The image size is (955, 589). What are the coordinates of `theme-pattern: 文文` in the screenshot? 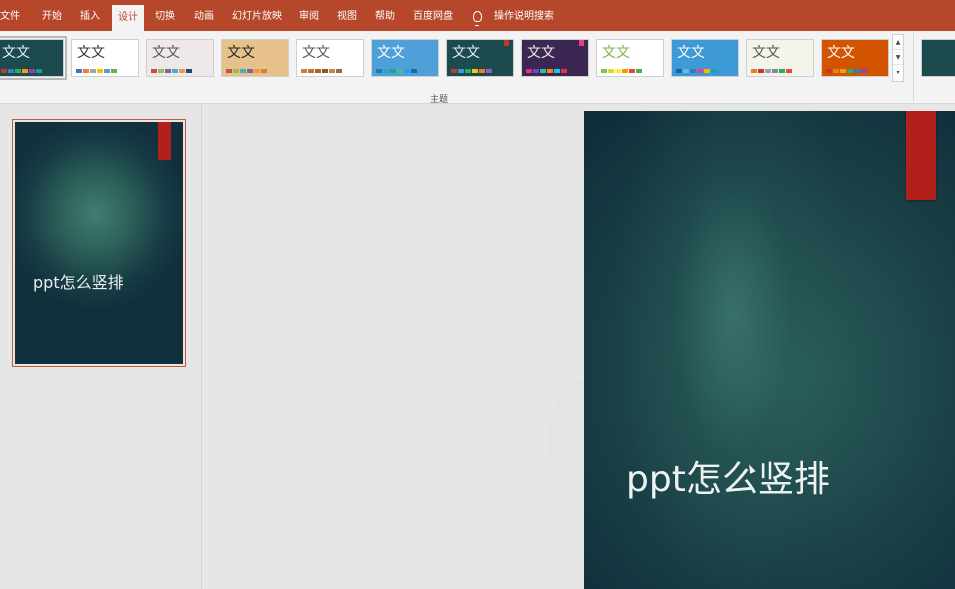 It's located at (405, 58).